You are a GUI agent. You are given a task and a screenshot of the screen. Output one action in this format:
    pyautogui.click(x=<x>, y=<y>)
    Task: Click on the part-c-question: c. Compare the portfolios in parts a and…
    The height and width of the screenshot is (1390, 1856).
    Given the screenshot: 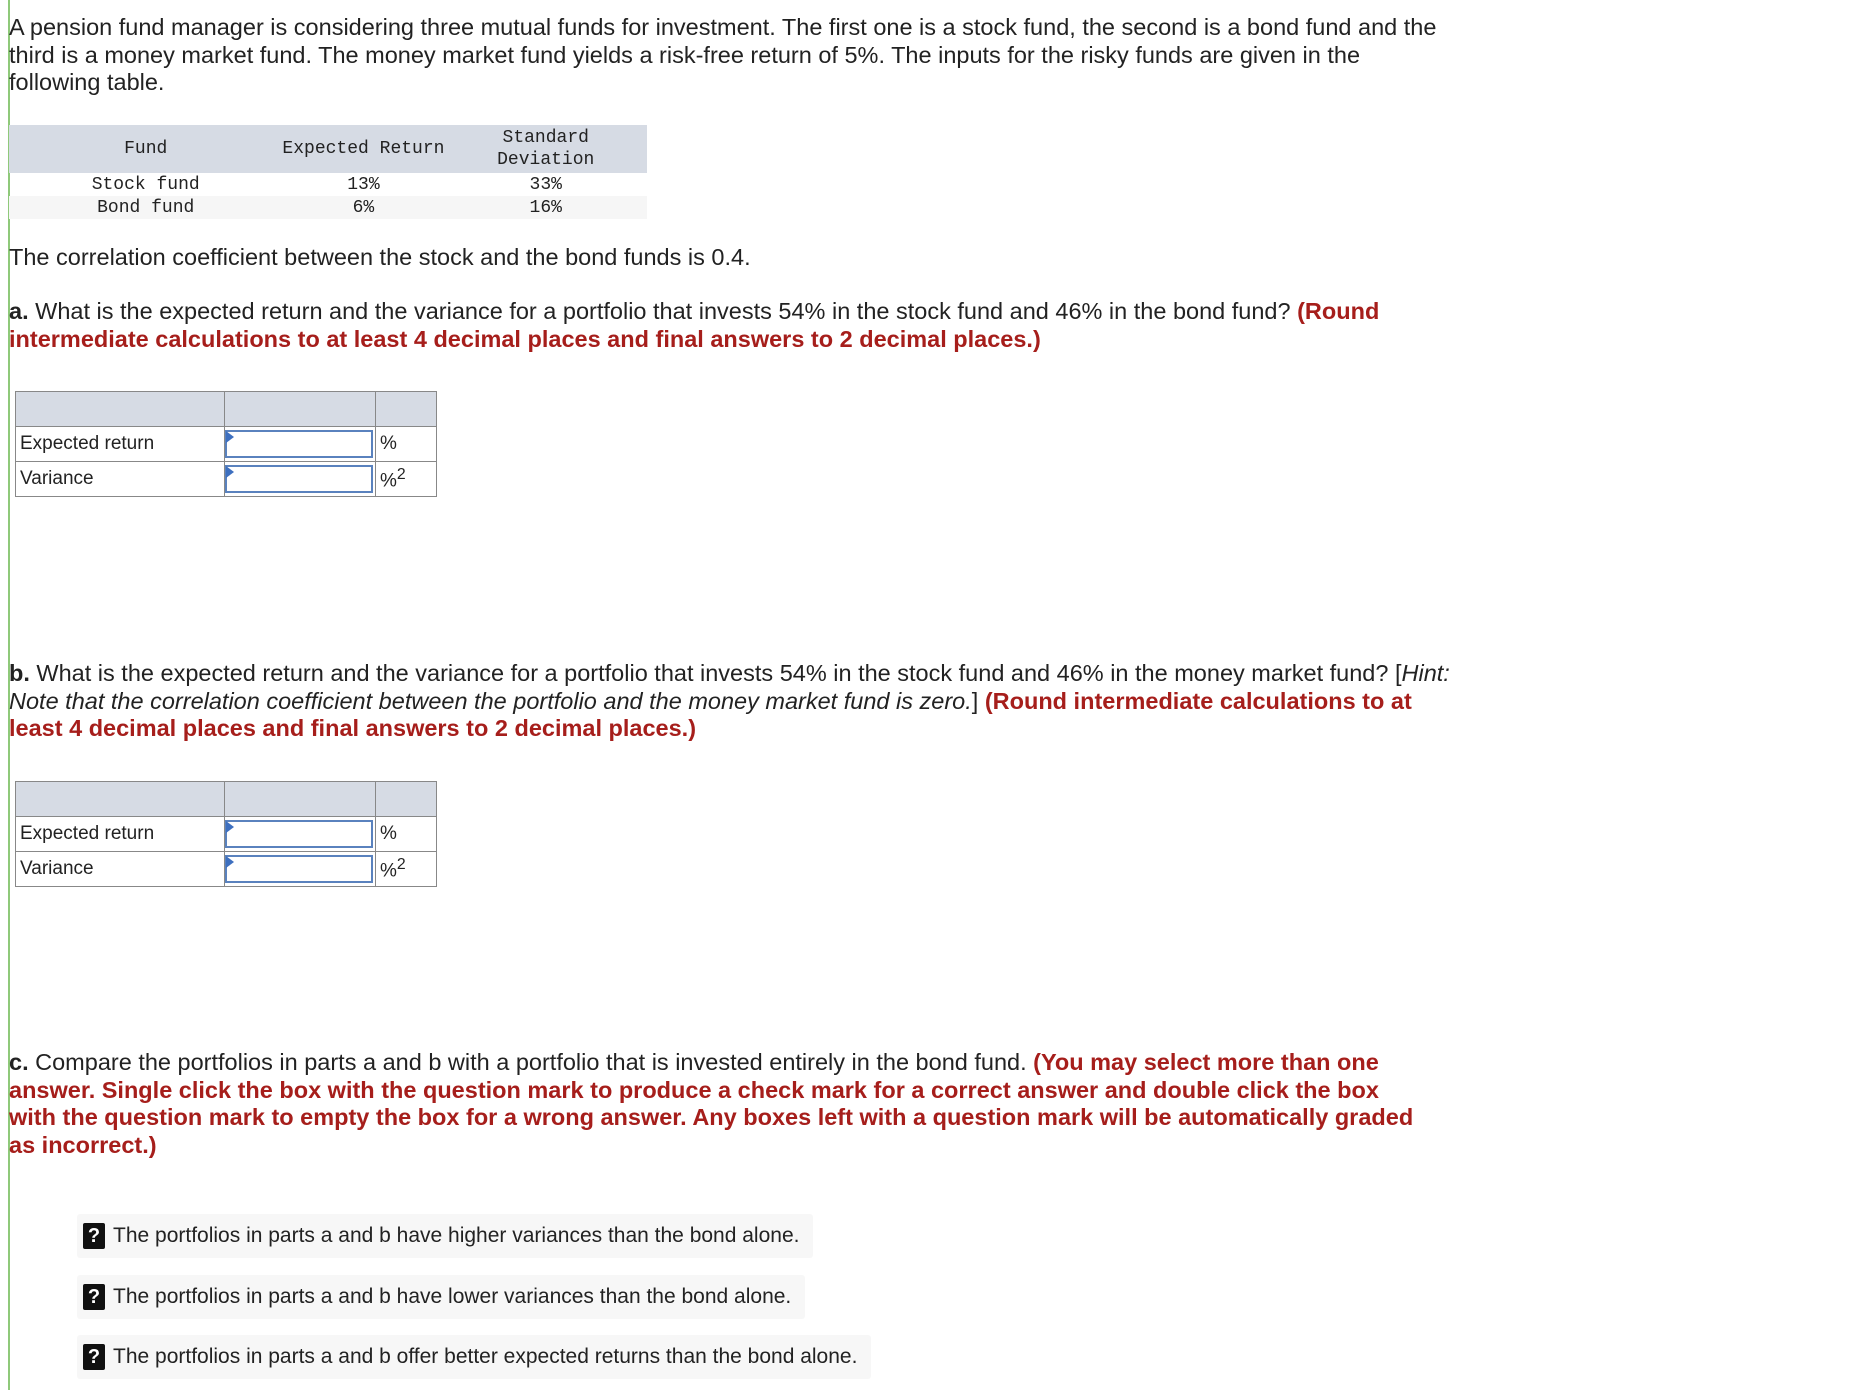 What is the action you would take?
    pyautogui.click(x=711, y=1103)
    